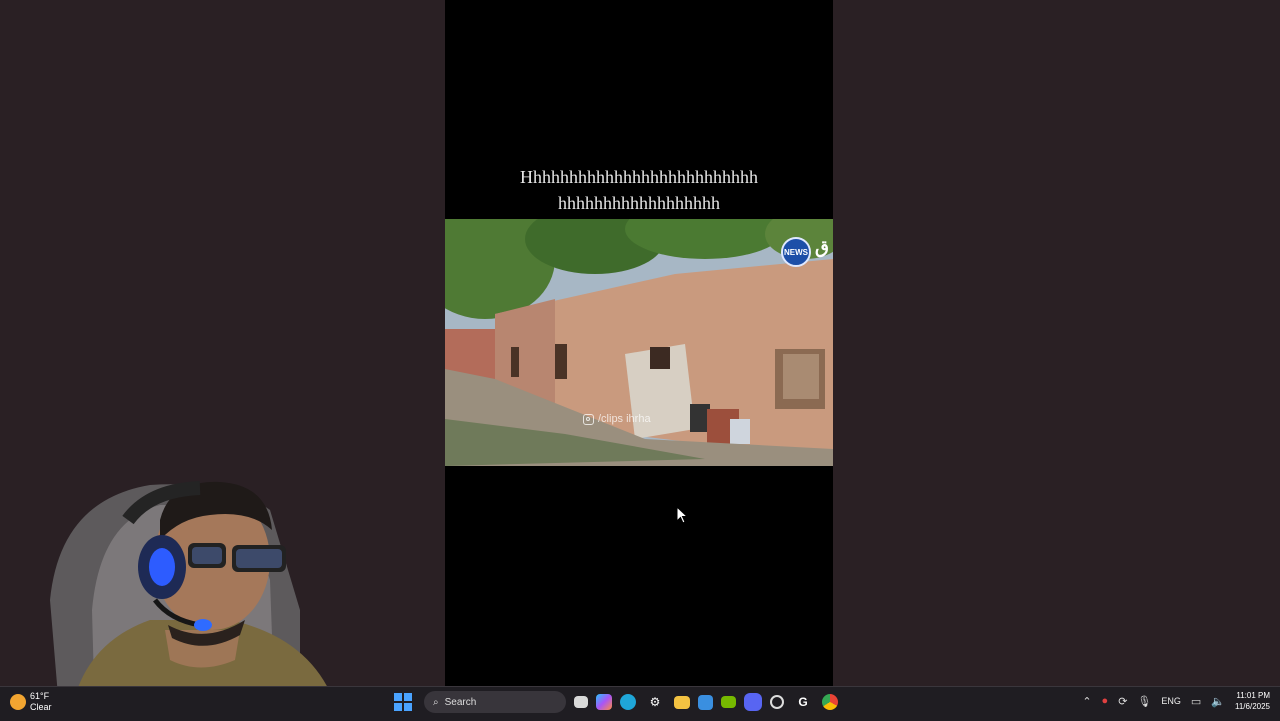 The image size is (1280, 721). Describe the element at coordinates (1252, 706) in the screenshot. I see `clock-date: 11/6/2025` at that location.